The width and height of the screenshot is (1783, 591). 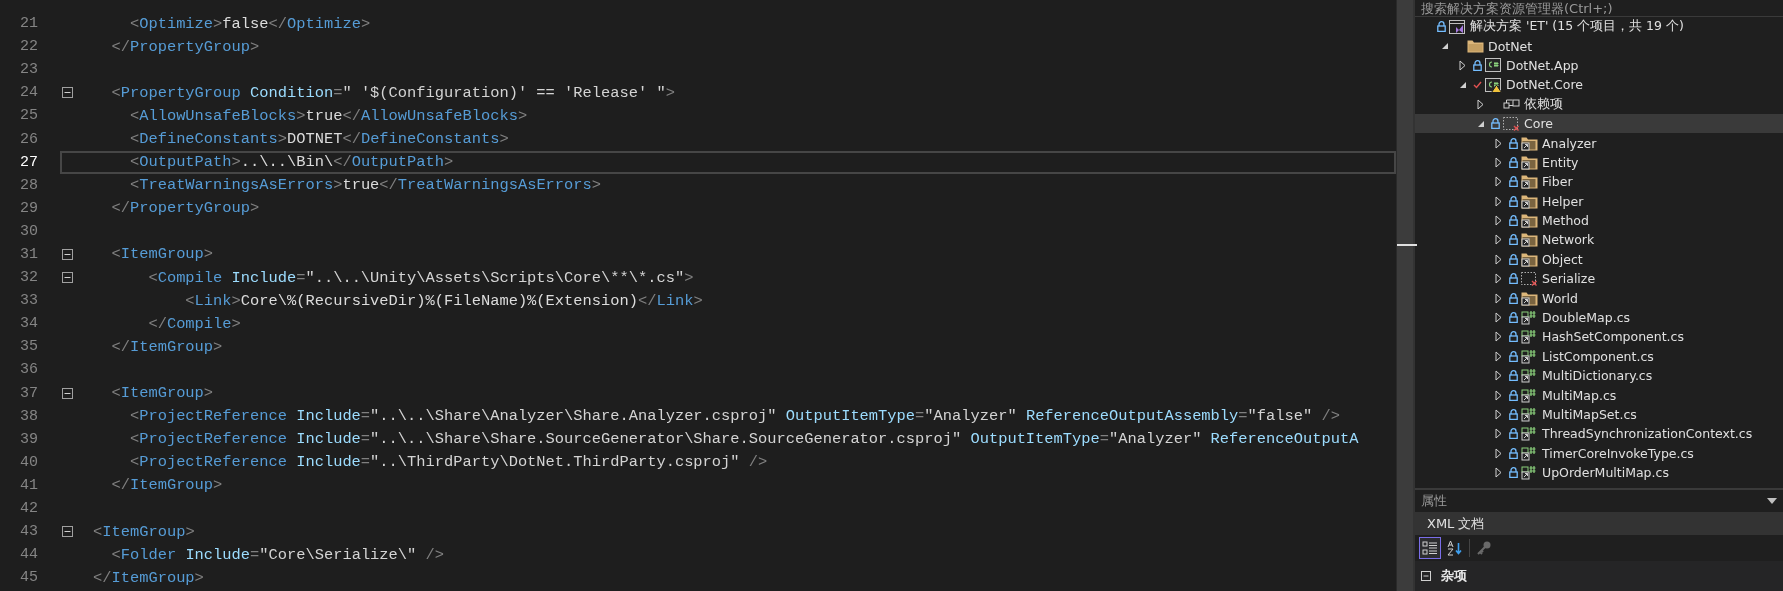 I want to click on code-line: <DefineConstants>DOTNET</DefineConstants>, so click(x=318, y=139).